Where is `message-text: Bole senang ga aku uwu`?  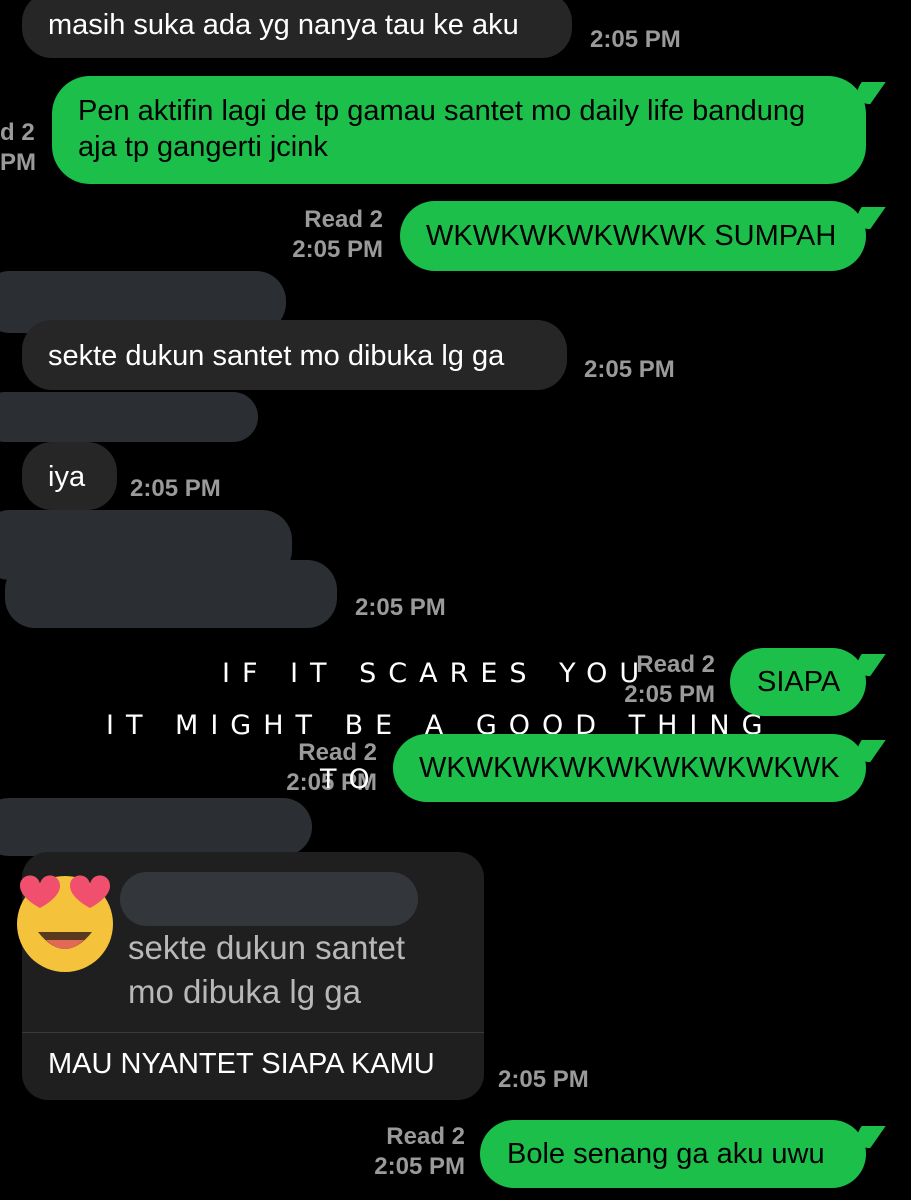 message-text: Bole senang ga aku uwu is located at coordinates (666, 1154).